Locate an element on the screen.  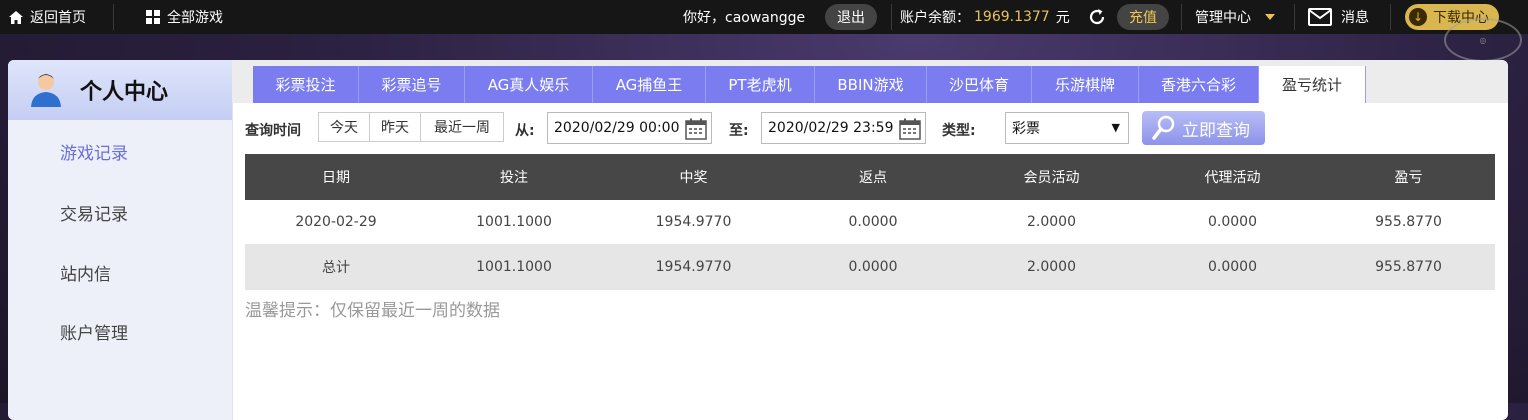
from-date-value: 2020/02/29 00:00 is located at coordinates (617, 128).